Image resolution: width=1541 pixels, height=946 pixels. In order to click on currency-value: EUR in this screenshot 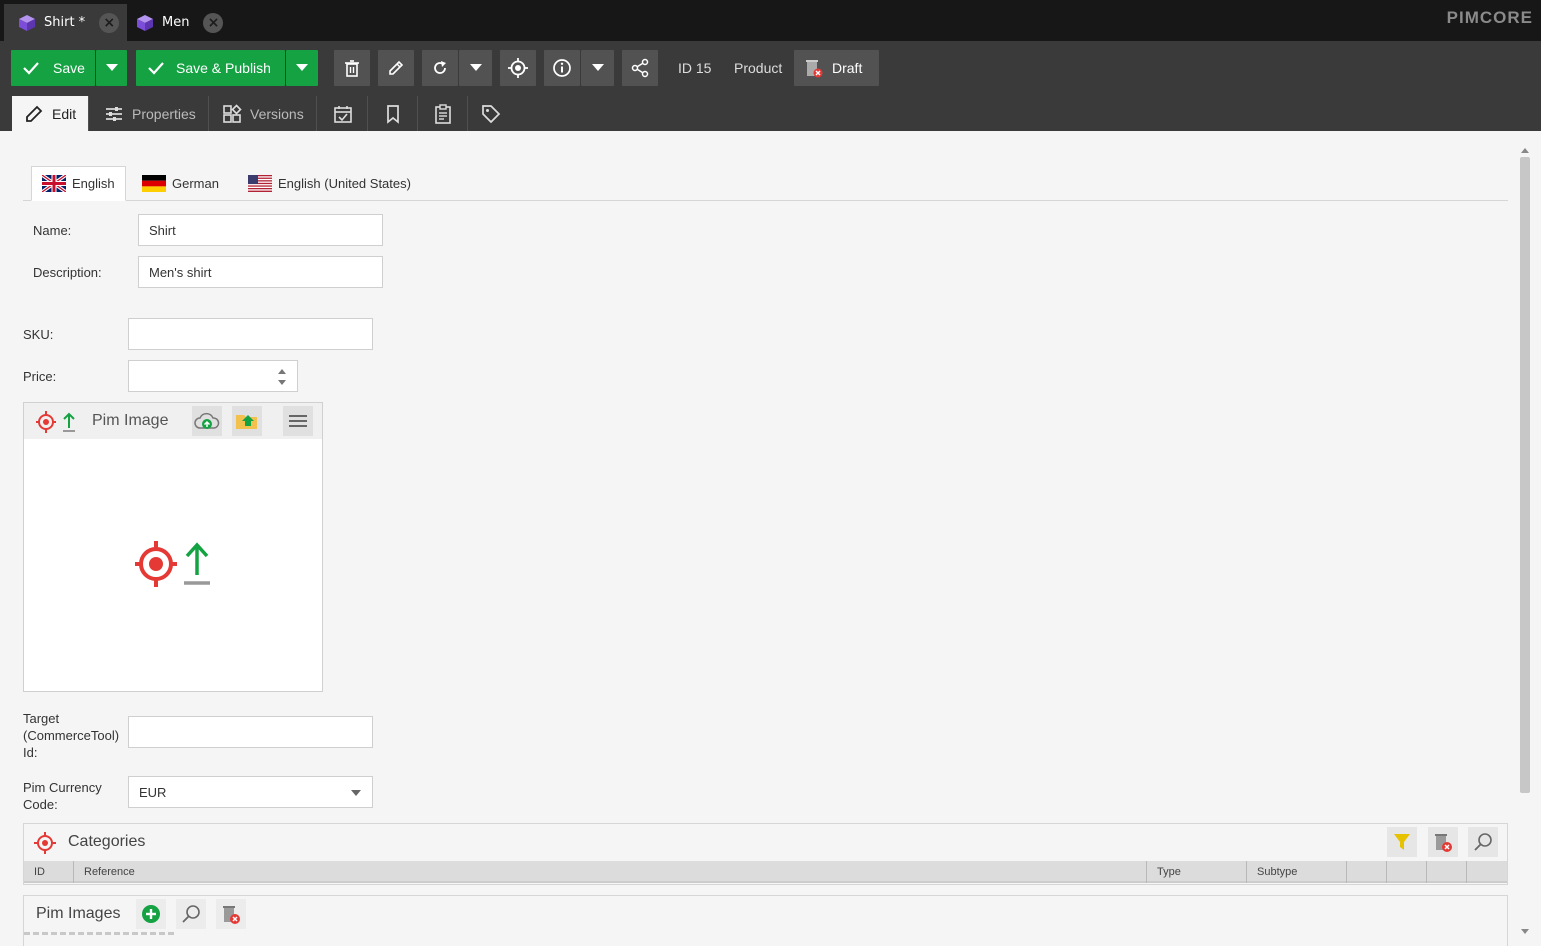, I will do `click(153, 792)`.